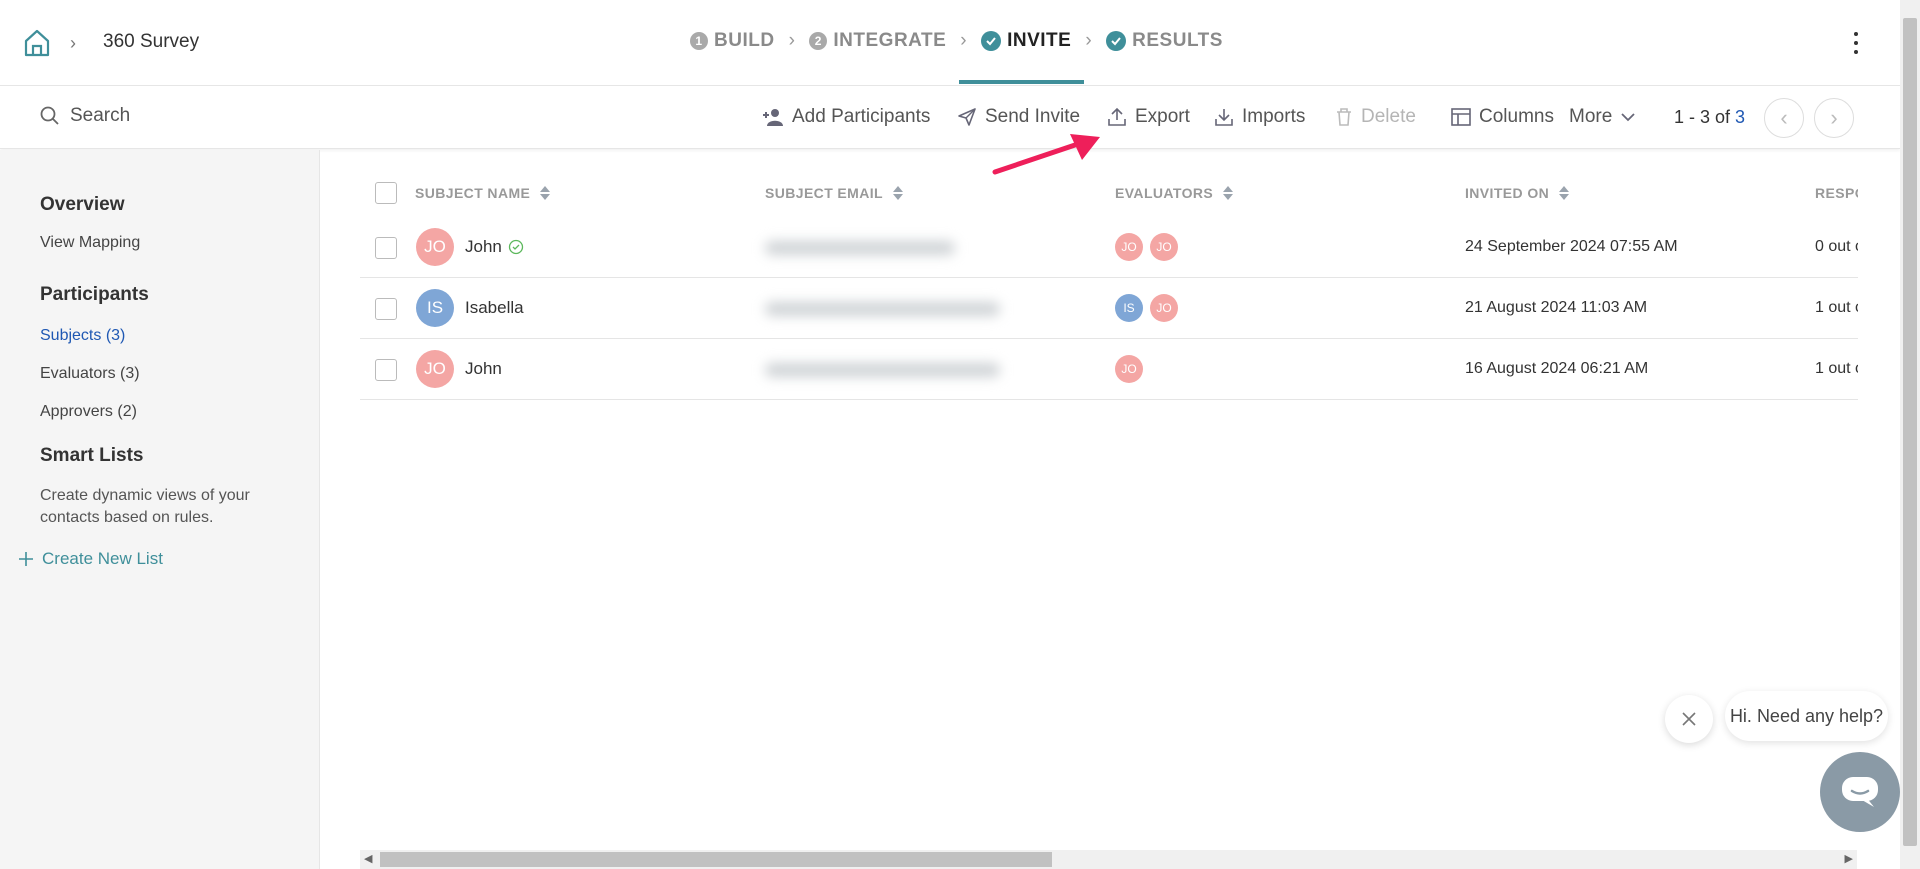  What do you see at coordinates (1177, 40) in the screenshot?
I see `step-label: RESULTS` at bounding box center [1177, 40].